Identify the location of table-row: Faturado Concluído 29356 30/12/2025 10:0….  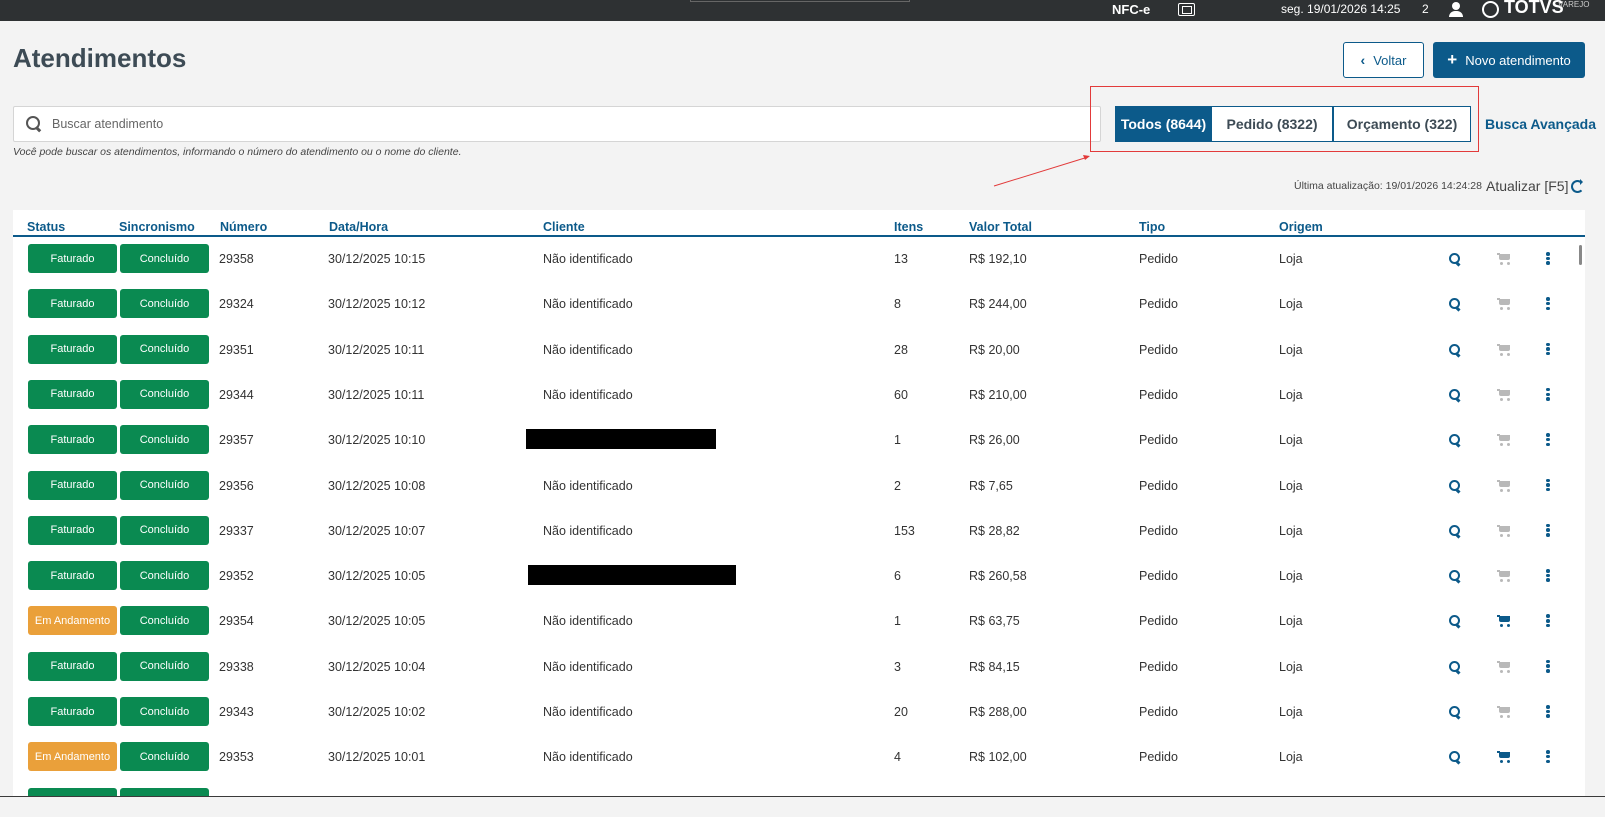
(799, 489).